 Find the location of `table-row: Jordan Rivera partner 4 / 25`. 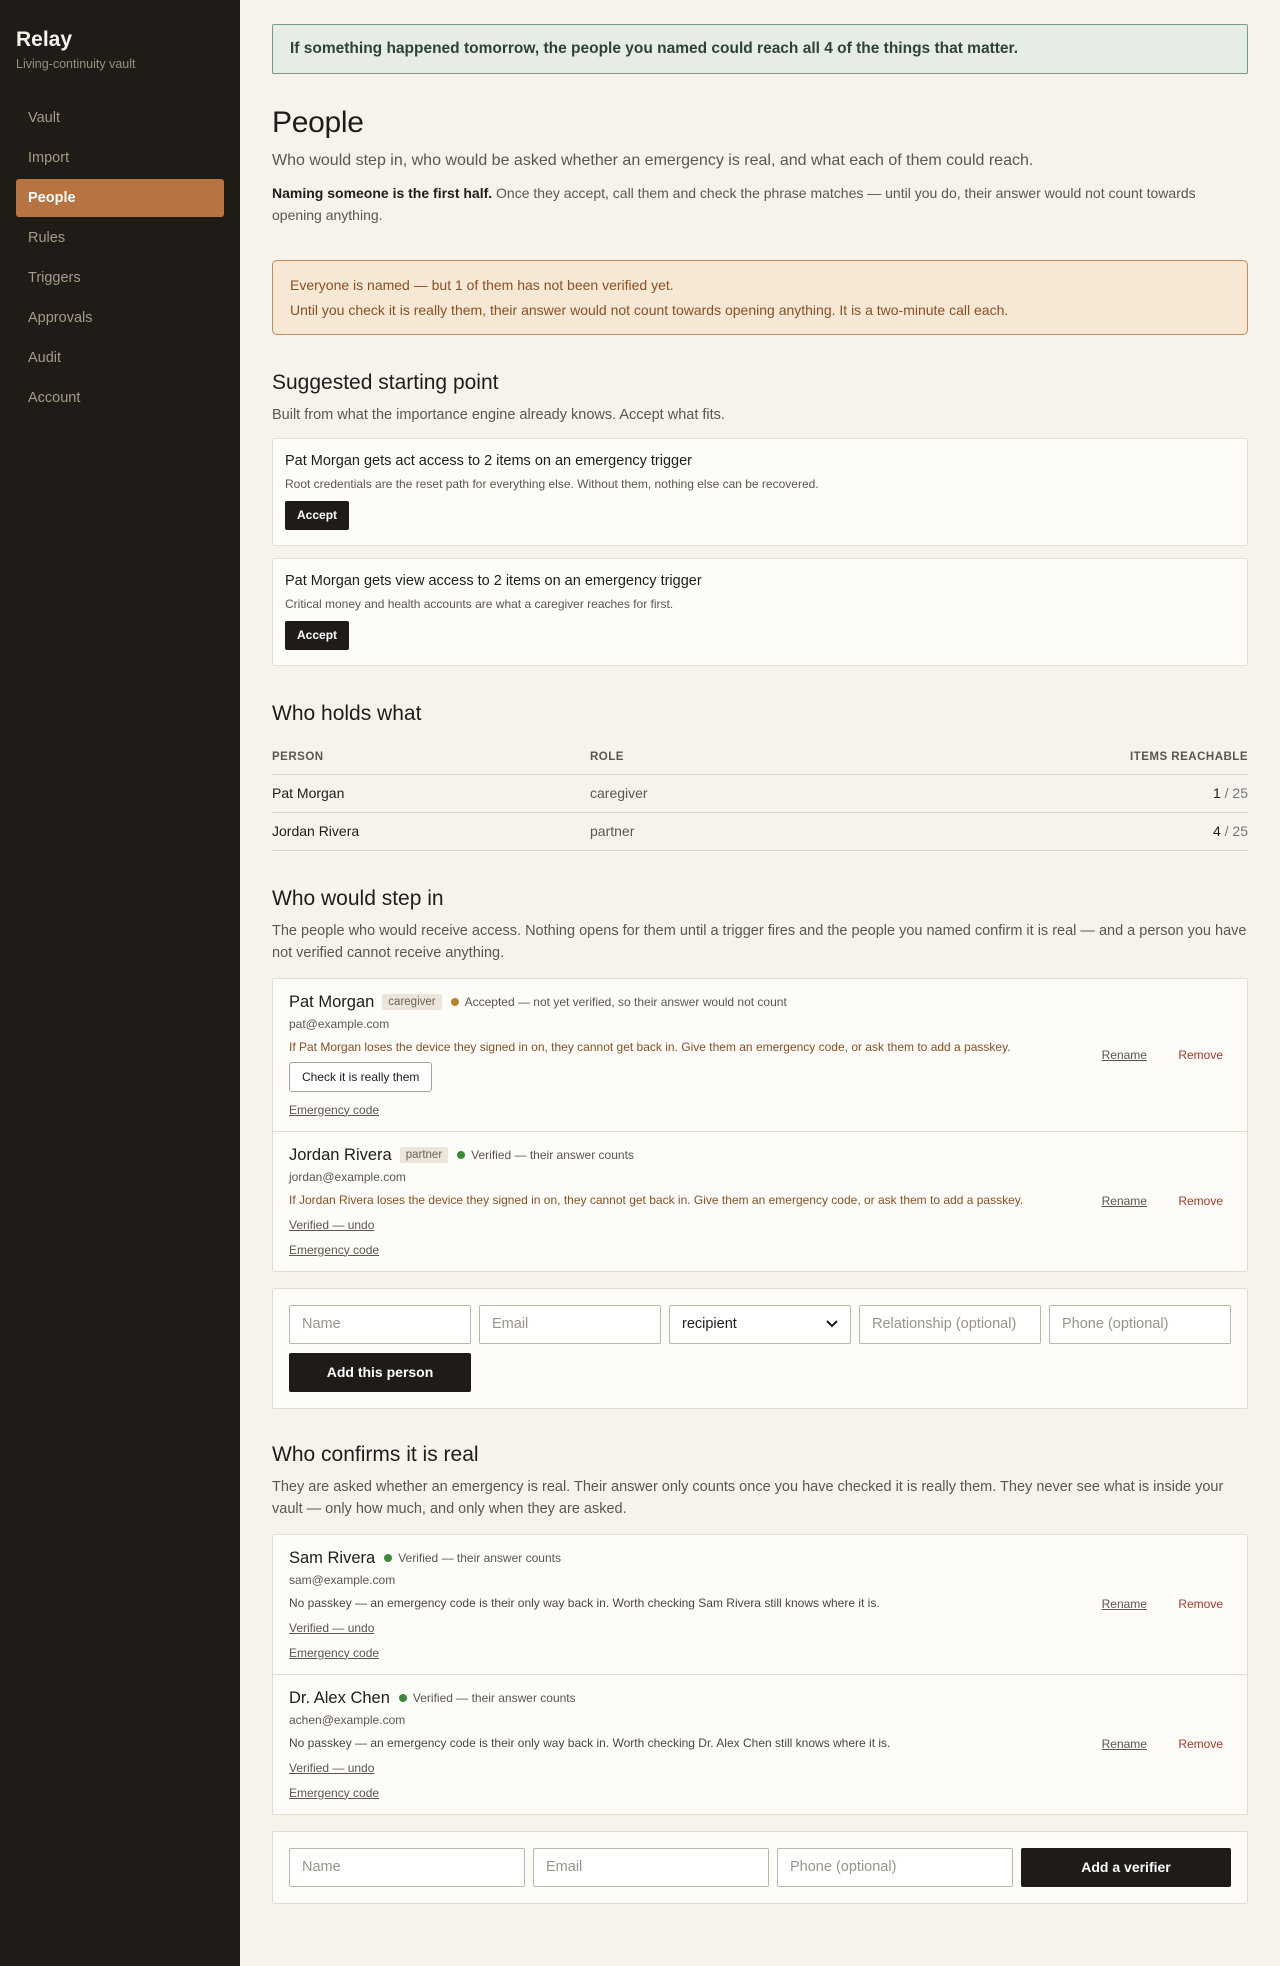

table-row: Jordan Rivera partner 4 / 25 is located at coordinates (760, 831).